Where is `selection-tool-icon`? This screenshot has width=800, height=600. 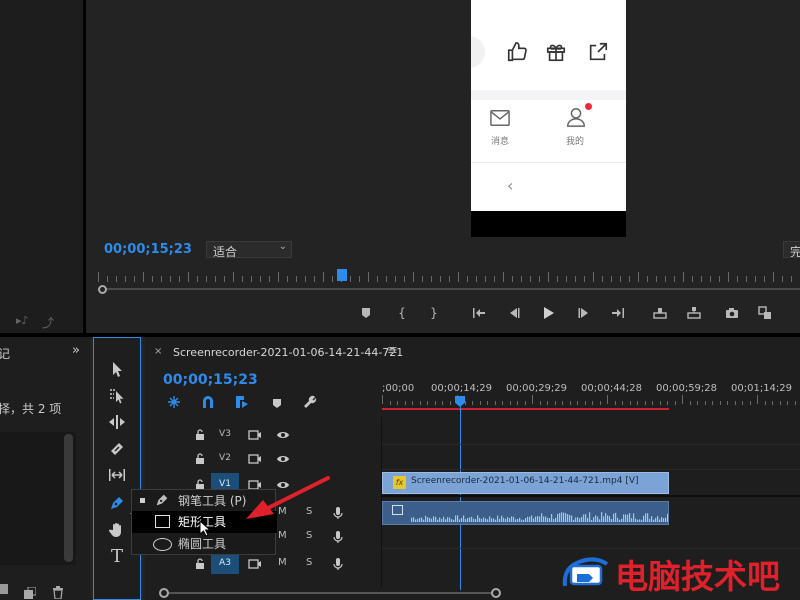
selection-tool-icon is located at coordinates (117, 369).